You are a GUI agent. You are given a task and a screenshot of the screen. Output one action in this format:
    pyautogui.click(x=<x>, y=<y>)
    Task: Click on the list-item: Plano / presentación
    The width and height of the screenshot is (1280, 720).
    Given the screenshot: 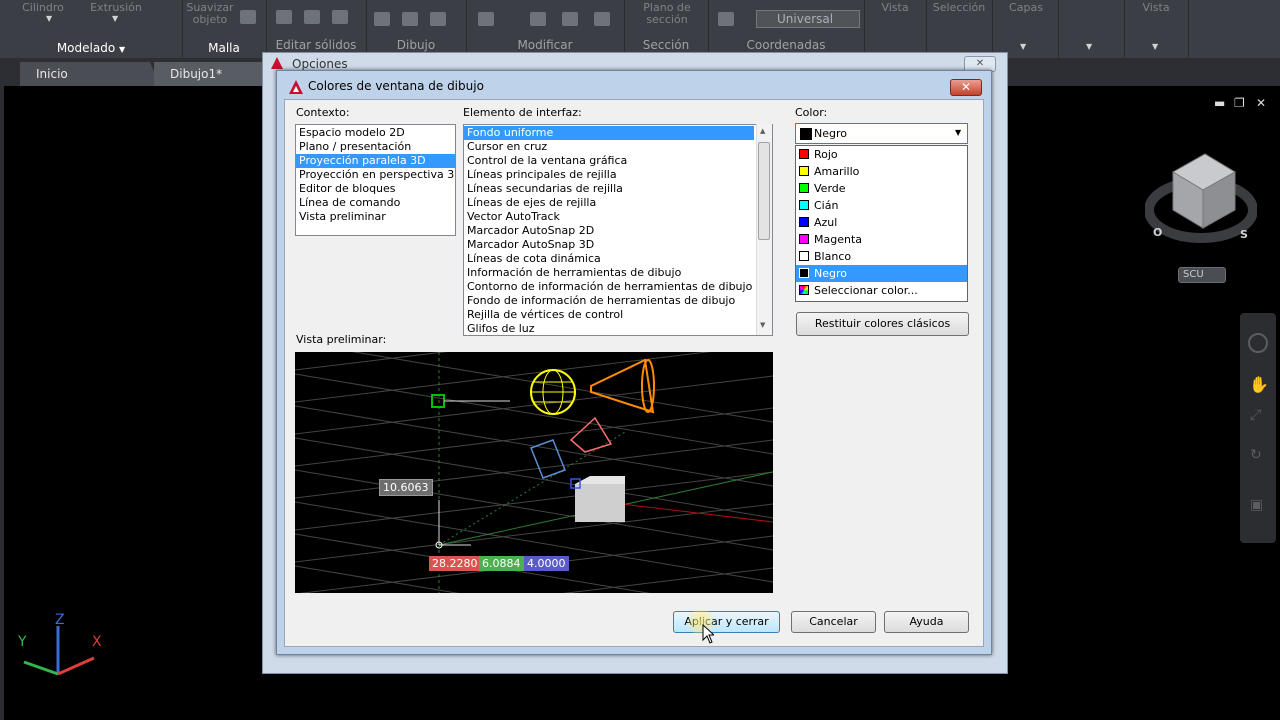 What is the action you would take?
    pyautogui.click(x=375, y=147)
    